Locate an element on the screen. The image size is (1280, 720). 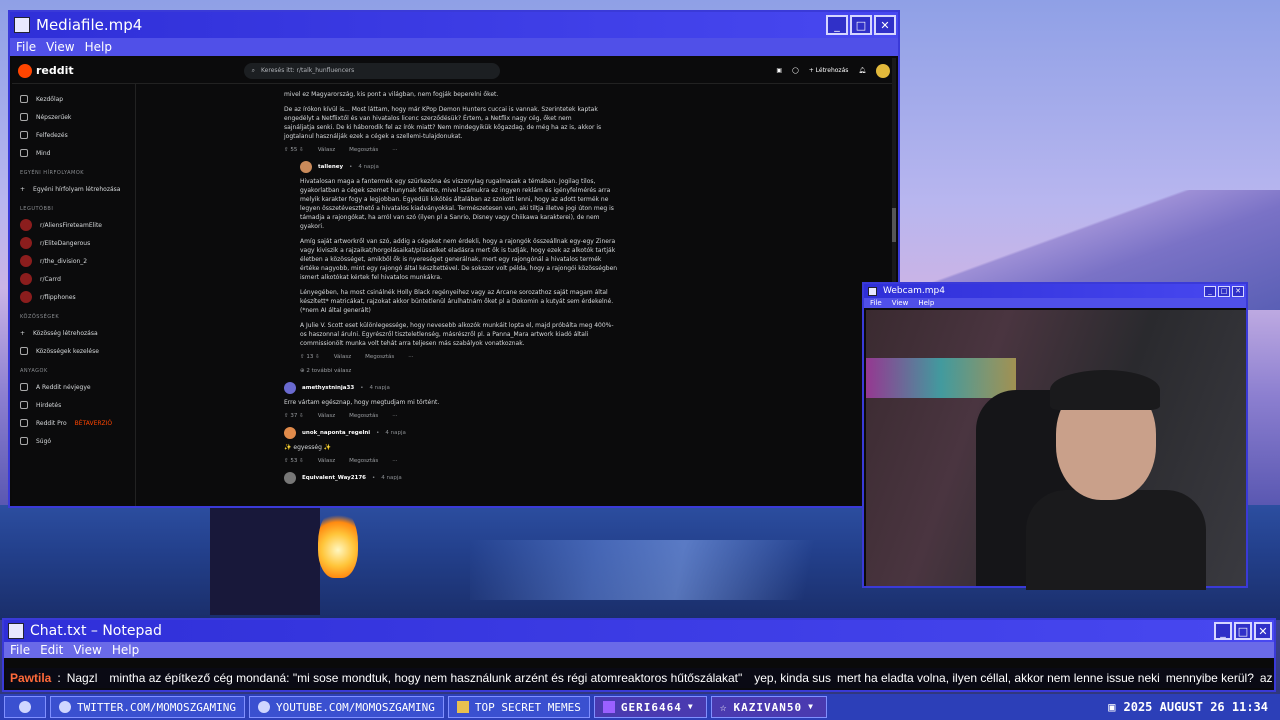
chat-icon: ◯ is located at coordinates (795, 70).